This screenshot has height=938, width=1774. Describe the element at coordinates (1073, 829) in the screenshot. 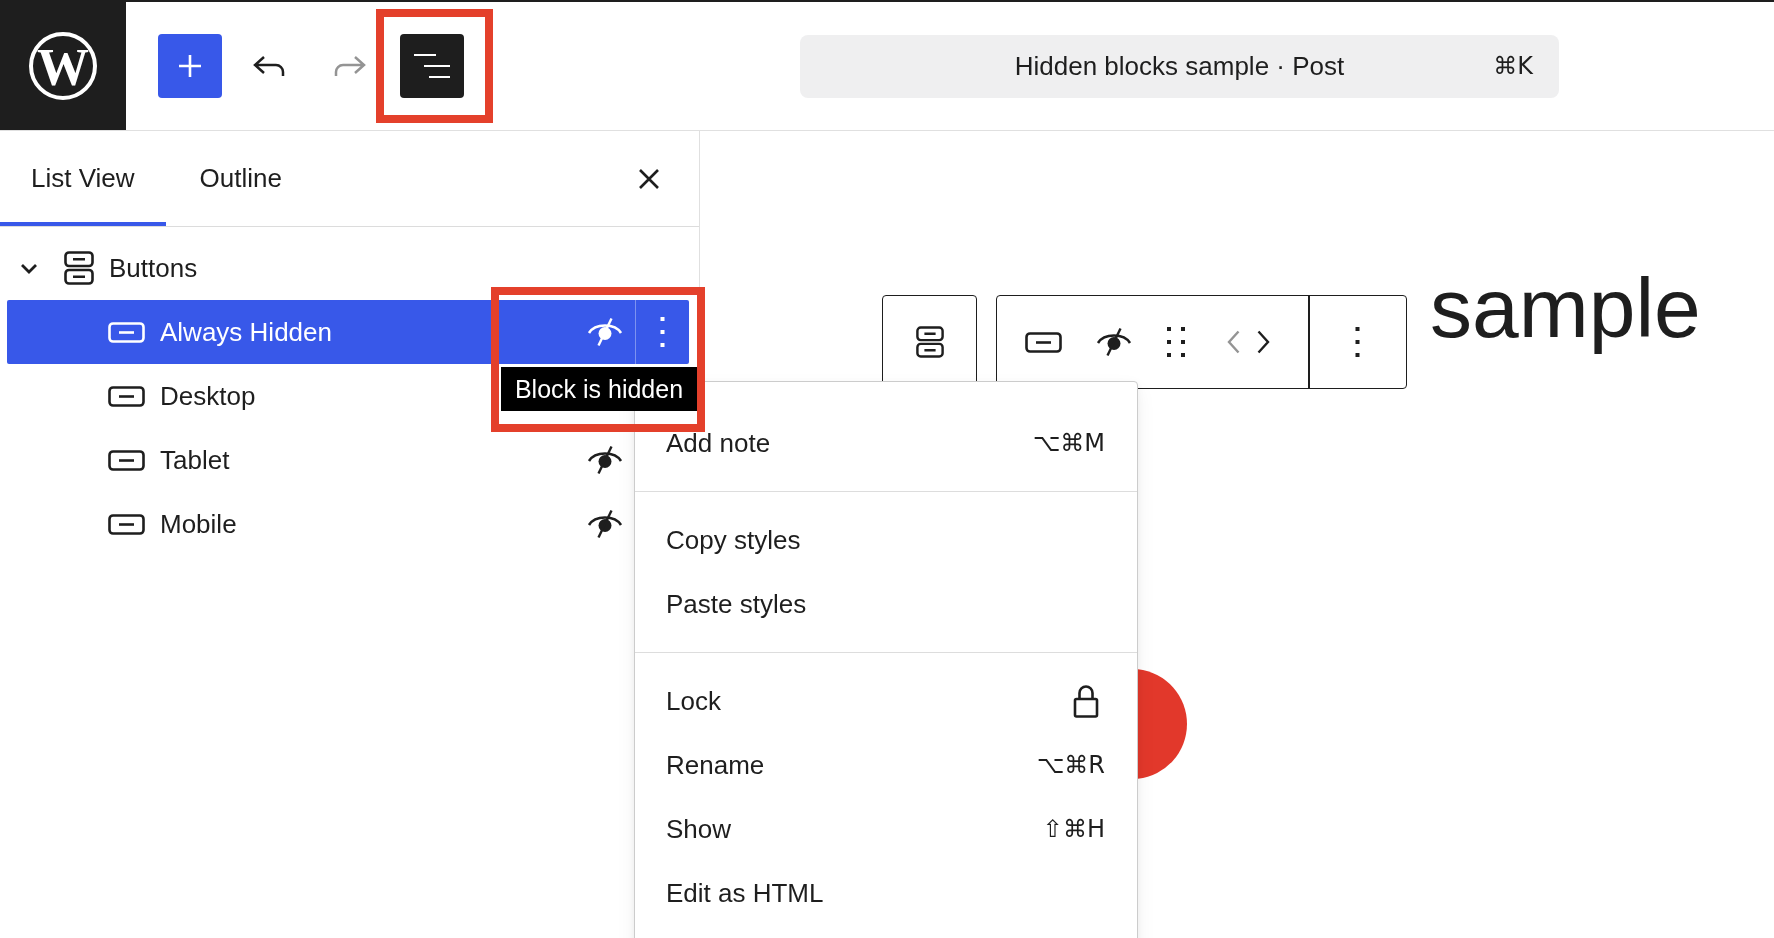

I see `keyboard-shortcut: ⇧⌘H` at that location.